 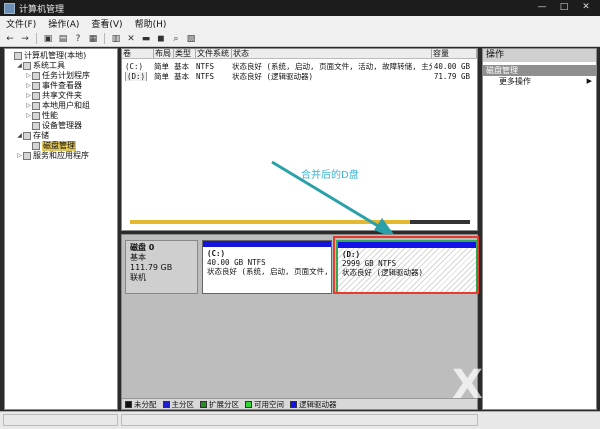 What do you see at coordinates (141, 404) in the screenshot?
I see `legend-item: 未分配` at bounding box center [141, 404].